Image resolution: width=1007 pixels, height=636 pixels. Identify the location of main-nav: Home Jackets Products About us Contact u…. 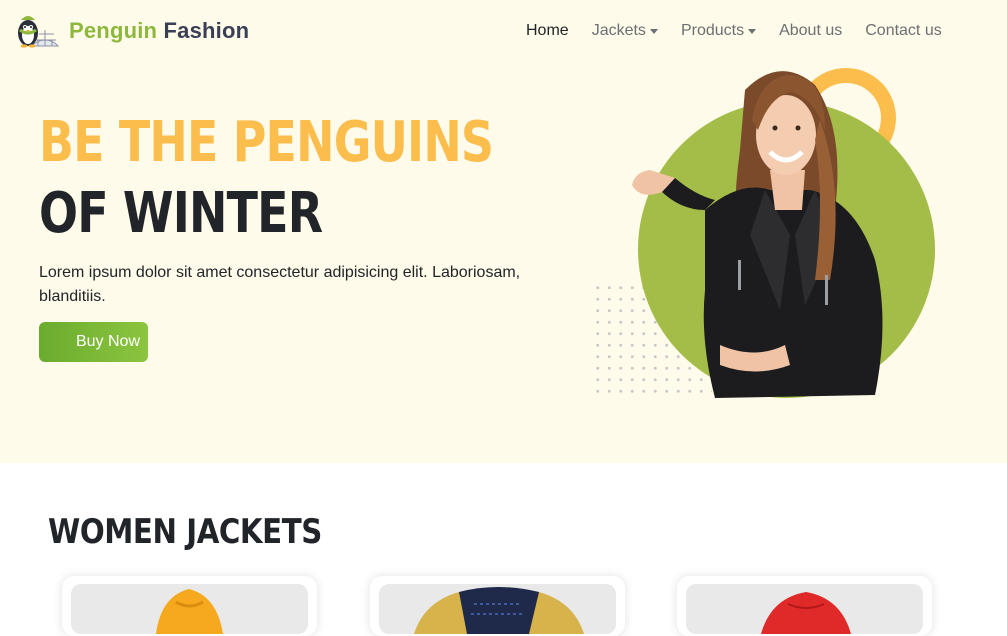
(745, 31).